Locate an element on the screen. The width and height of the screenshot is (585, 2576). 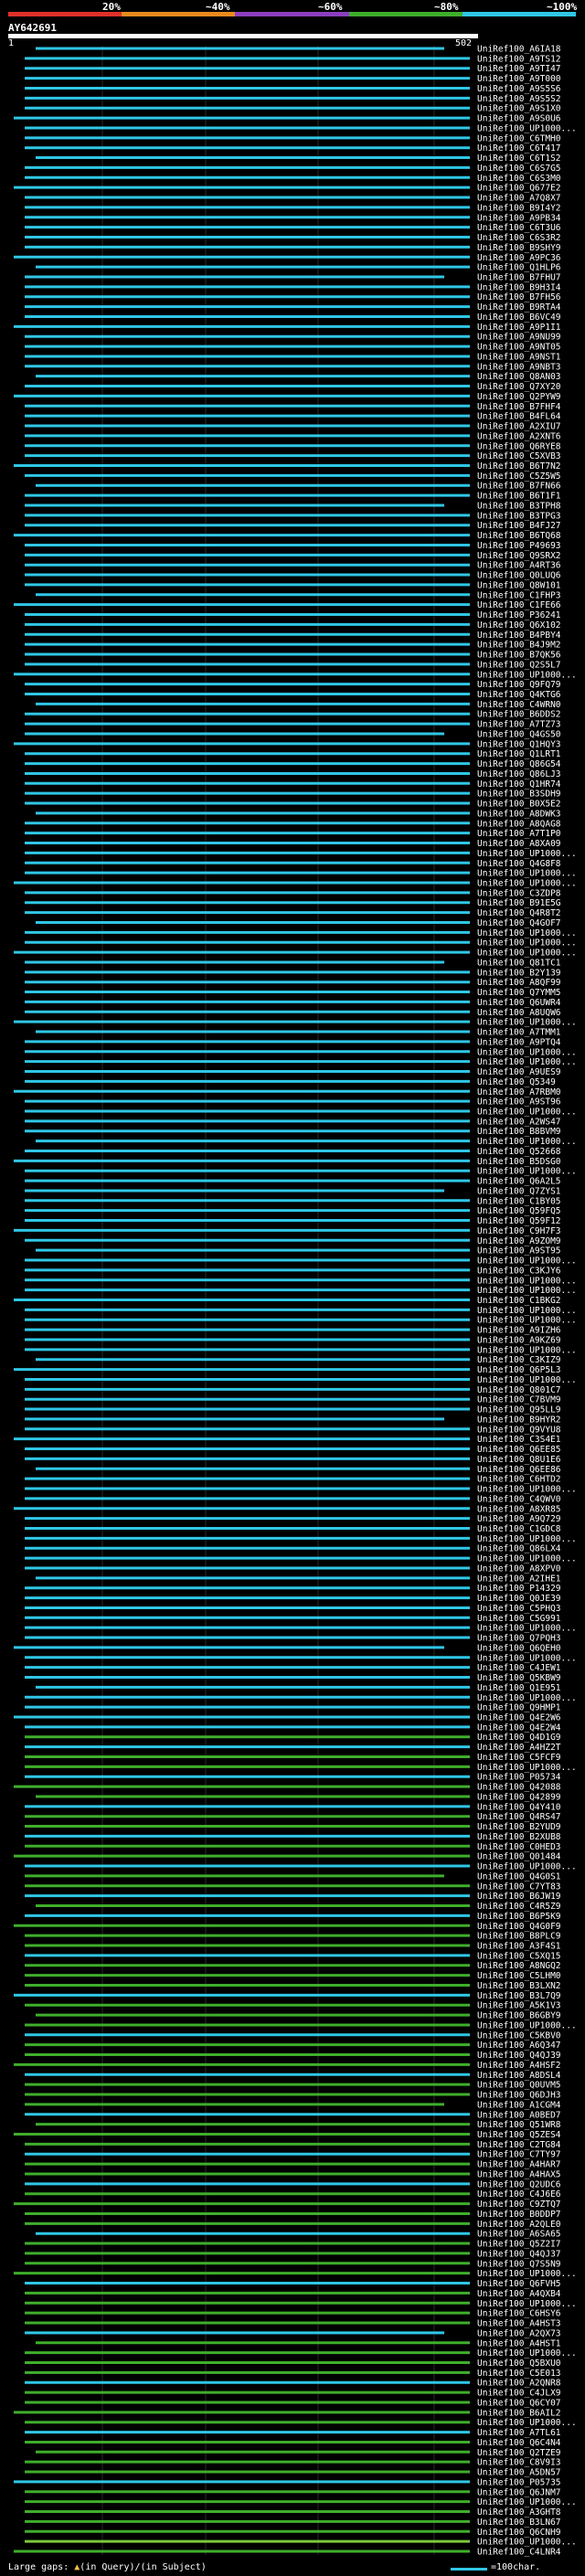
hit-row: UniRef100_Q42899 is located at coordinates (299, 1797).